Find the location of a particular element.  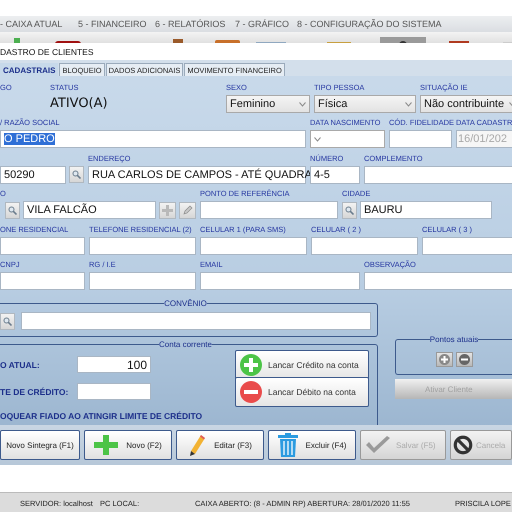

check-icon is located at coordinates (378, 445).